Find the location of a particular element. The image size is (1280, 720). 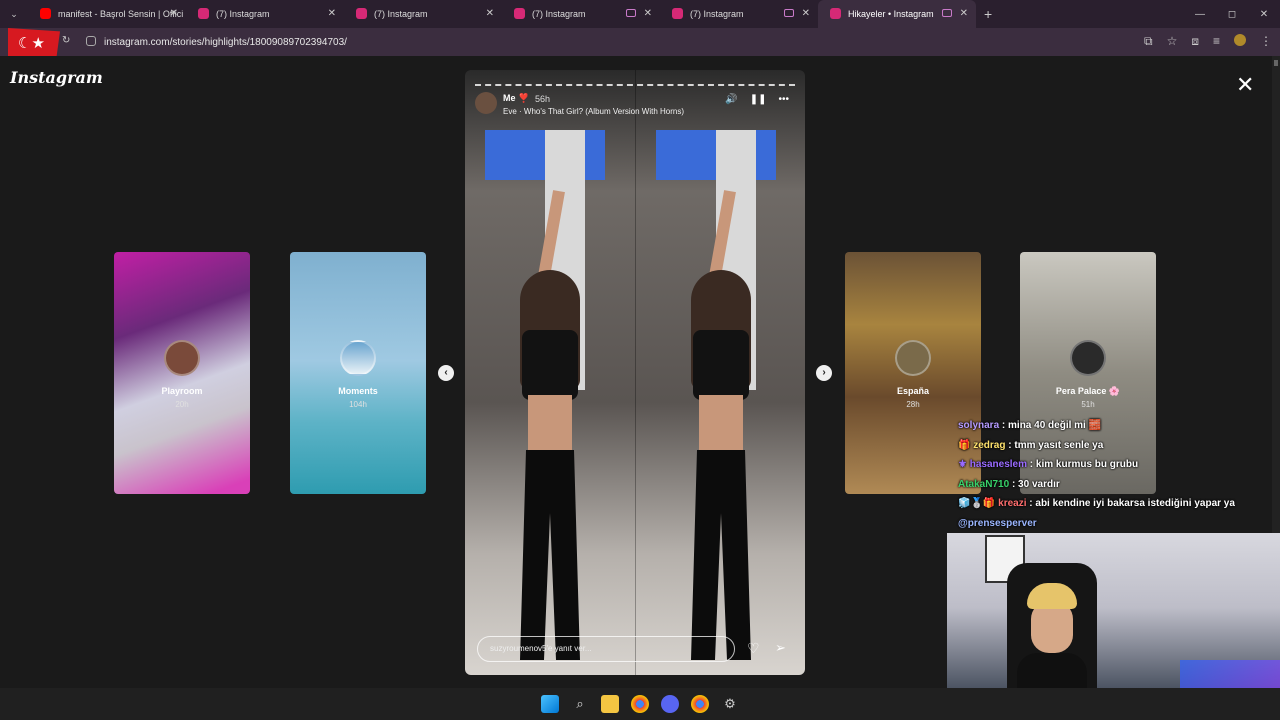

chrome-icon is located at coordinates (640, 704).